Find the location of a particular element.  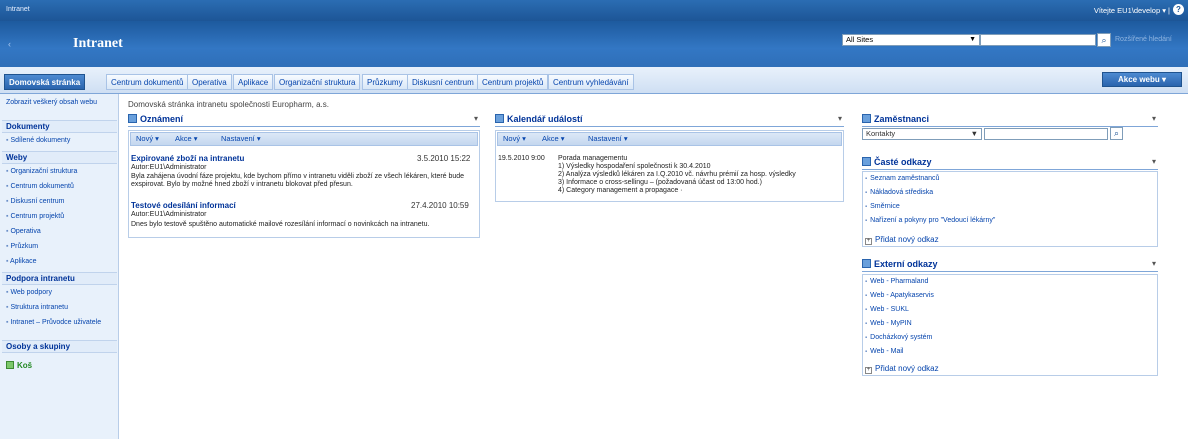

view-all-content-link: Zobrazit veškerý obsah webu is located at coordinates (61, 103).